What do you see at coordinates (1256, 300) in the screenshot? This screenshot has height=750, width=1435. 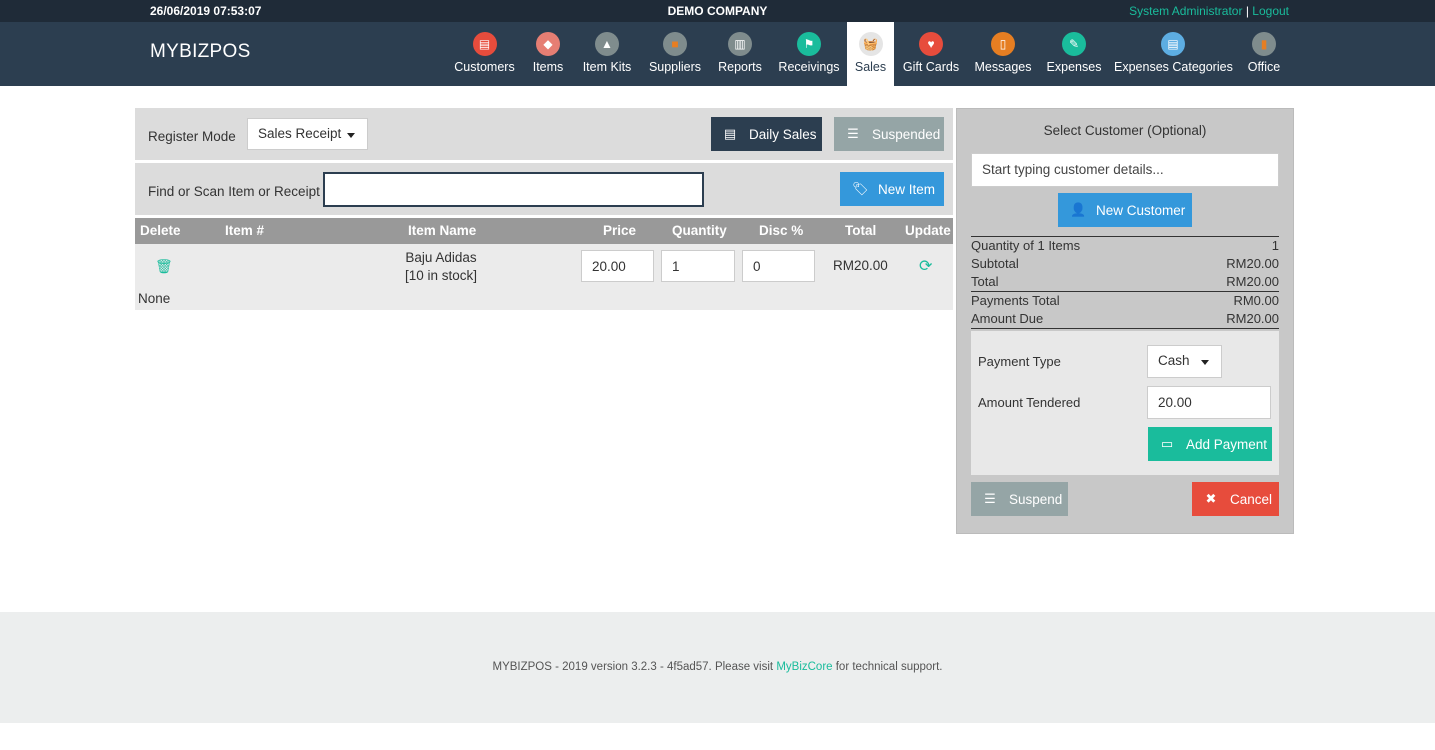 I see `payments-total-value: RM0.00` at bounding box center [1256, 300].